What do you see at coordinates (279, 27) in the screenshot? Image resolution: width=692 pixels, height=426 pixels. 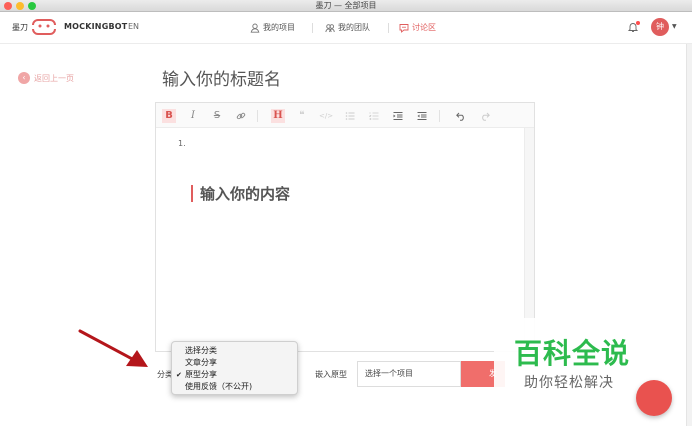 I see `nav-my-projects-label: 我的项目` at bounding box center [279, 27].